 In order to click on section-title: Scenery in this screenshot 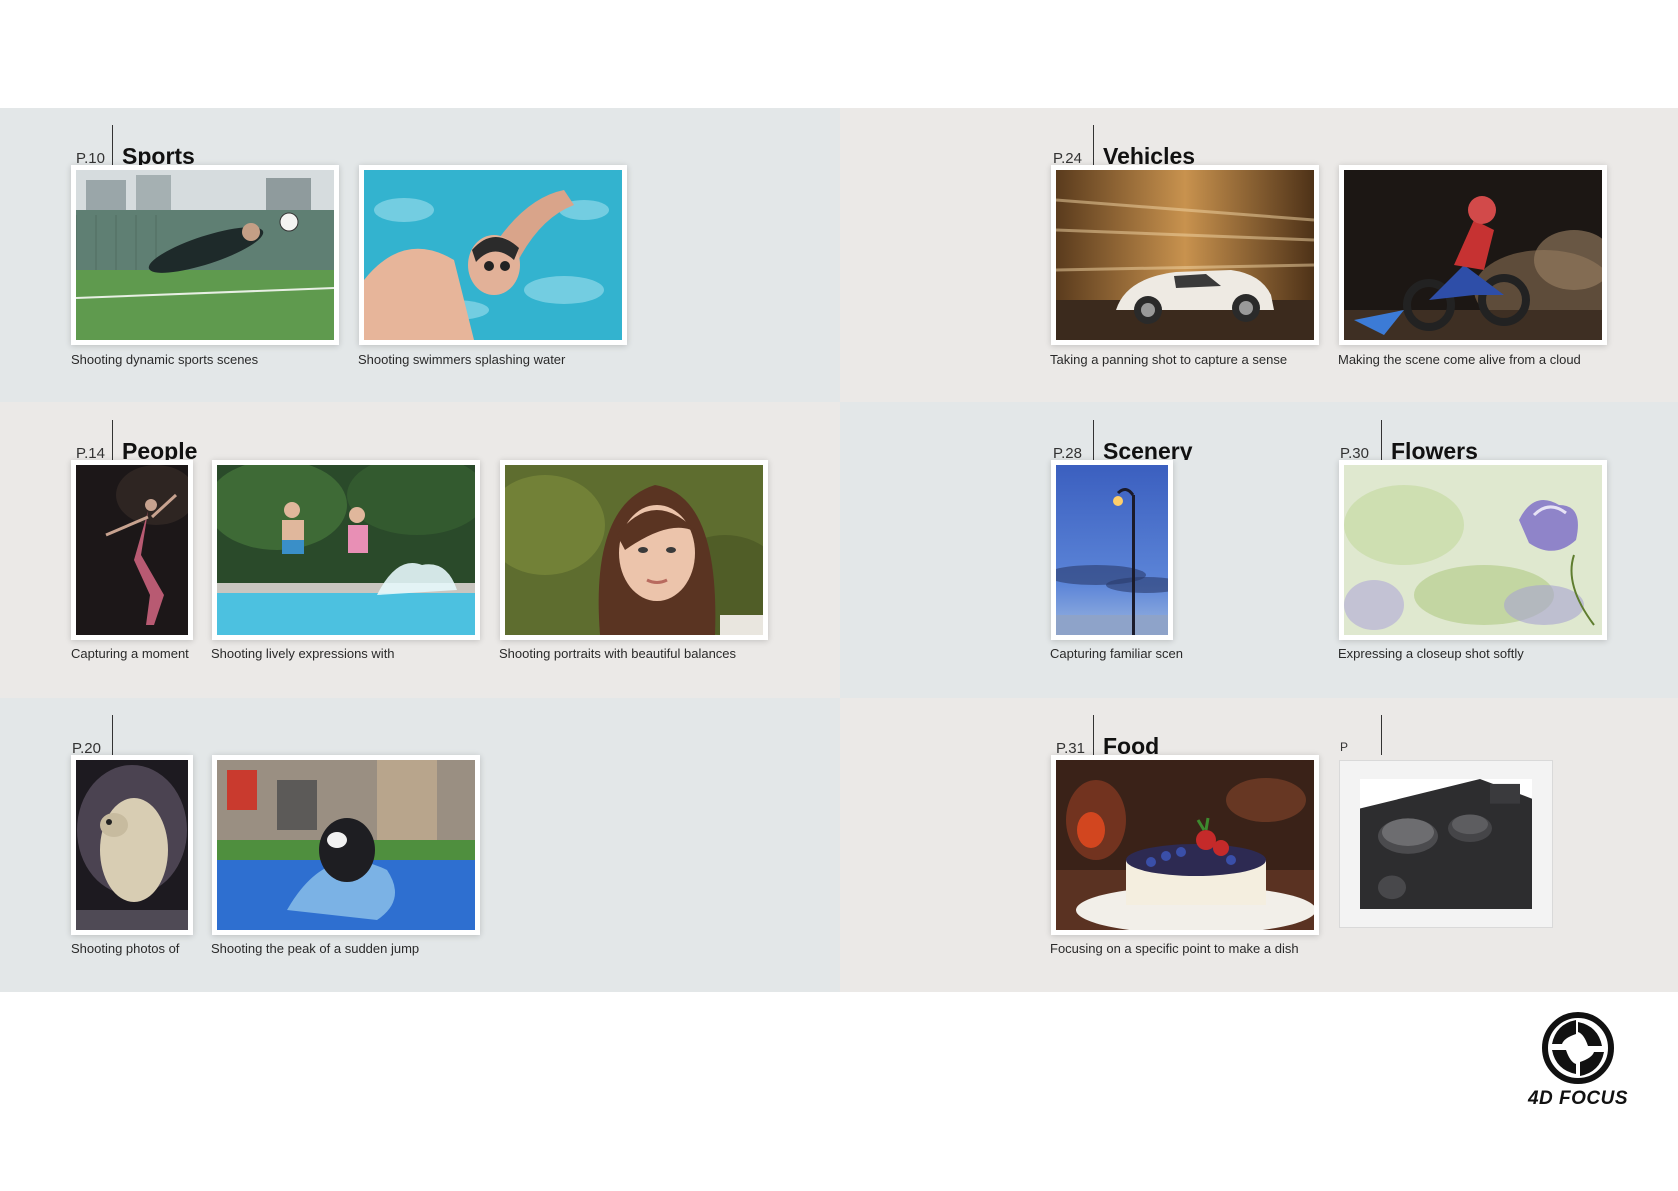, I will do `click(1148, 449)`.